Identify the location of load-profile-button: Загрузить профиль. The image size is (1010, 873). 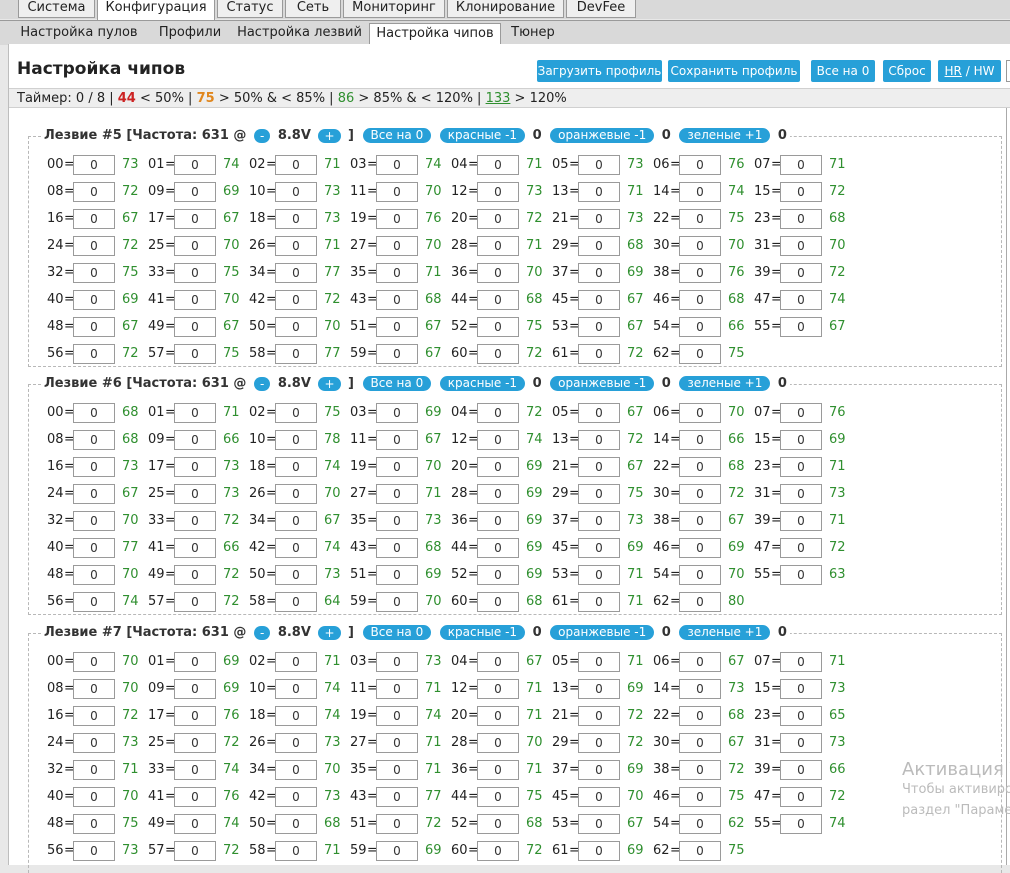
(599, 71).